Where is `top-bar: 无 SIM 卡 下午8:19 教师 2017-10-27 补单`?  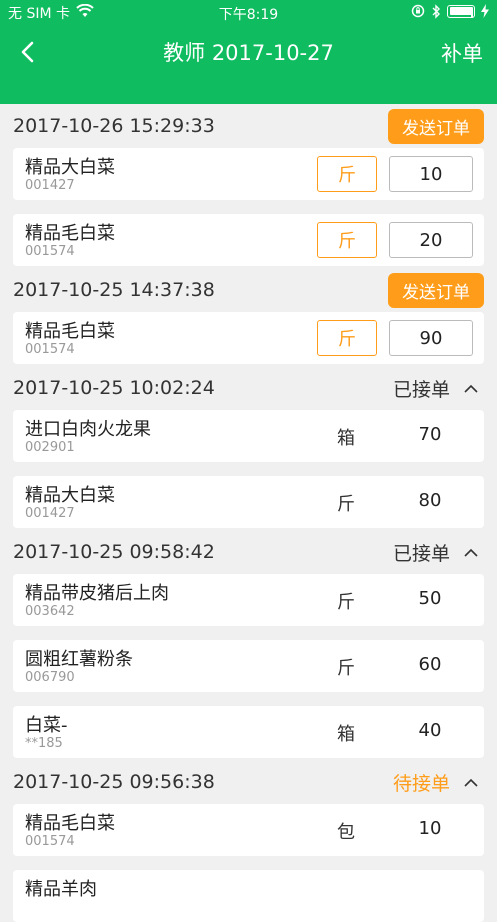
top-bar: 无 SIM 卡 下午8:19 教师 2017-10-27 补单 is located at coordinates (248, 52).